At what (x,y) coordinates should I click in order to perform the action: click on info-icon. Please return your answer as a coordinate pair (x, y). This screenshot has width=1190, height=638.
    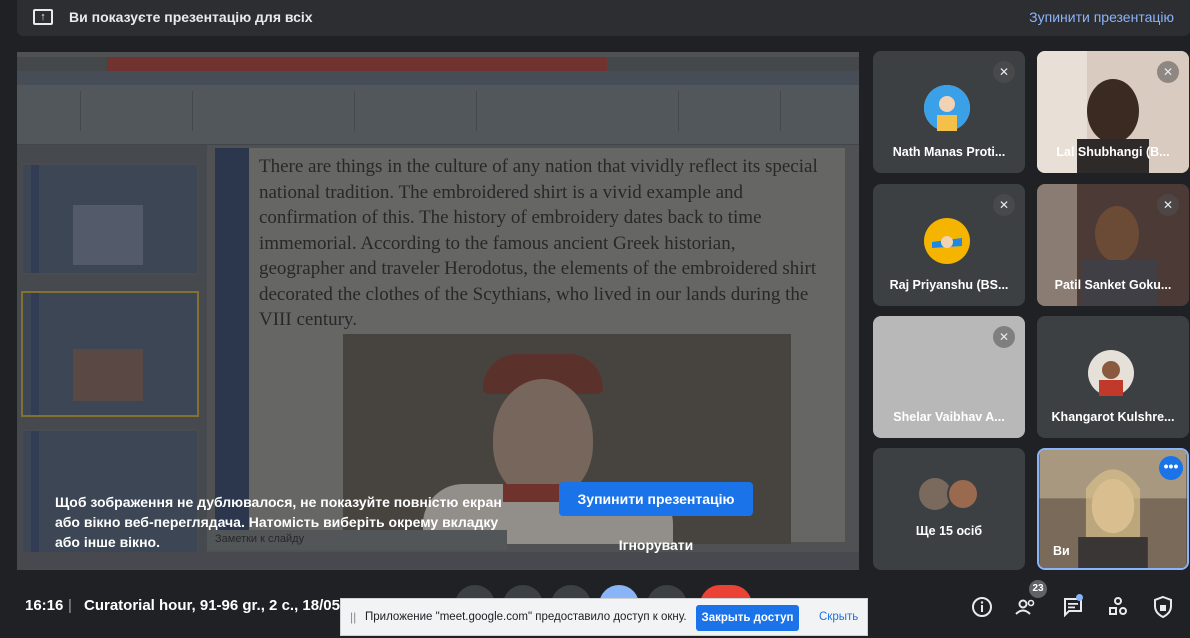
    Looking at the image, I should click on (982, 607).